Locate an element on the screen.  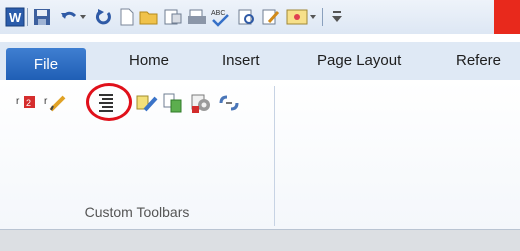
spelling-check-icon: ABC is located at coordinates (221, 17).